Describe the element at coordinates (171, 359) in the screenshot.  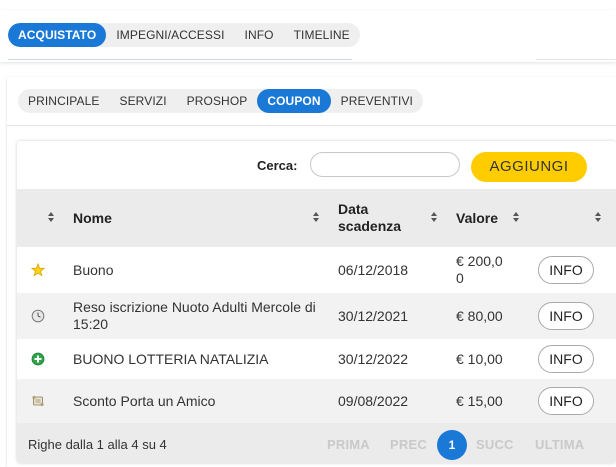
I see `coupon-name: BUONO LOTTERIA NATALIZIA` at that location.